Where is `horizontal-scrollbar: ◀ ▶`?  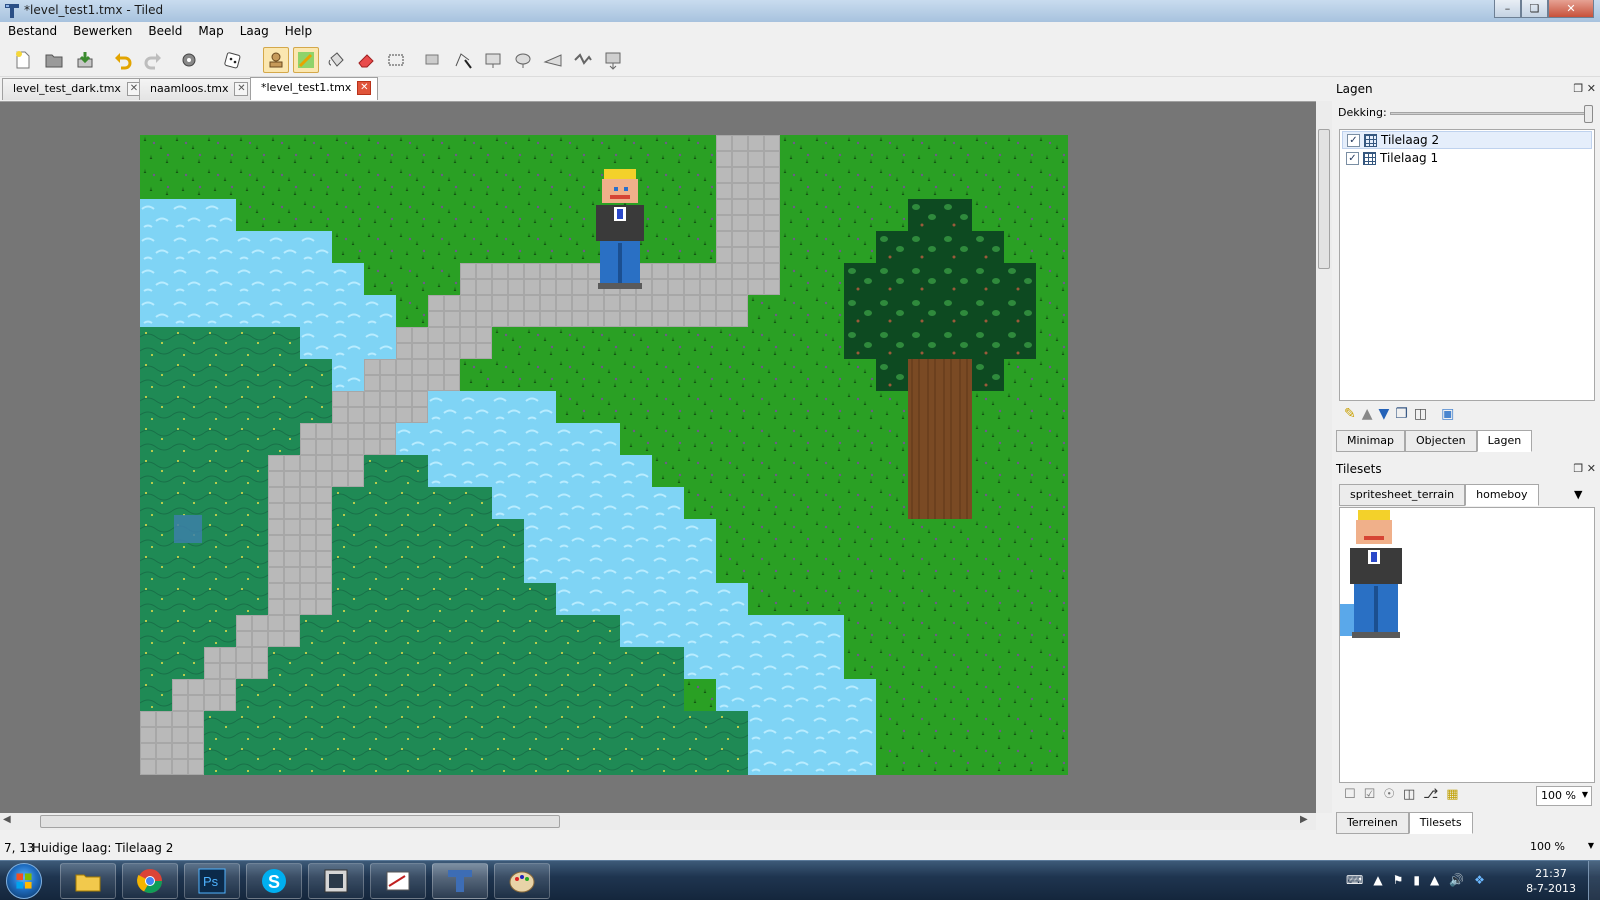
horizontal-scrollbar: ◀ ▶ is located at coordinates (658, 821).